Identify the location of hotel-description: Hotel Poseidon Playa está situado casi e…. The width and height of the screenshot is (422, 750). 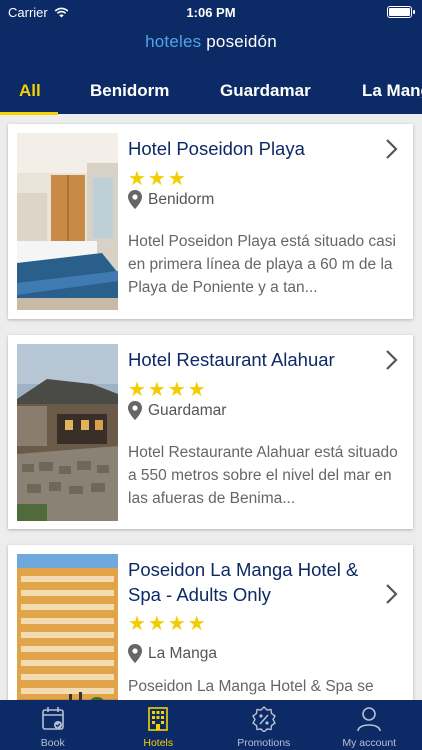
(262, 264).